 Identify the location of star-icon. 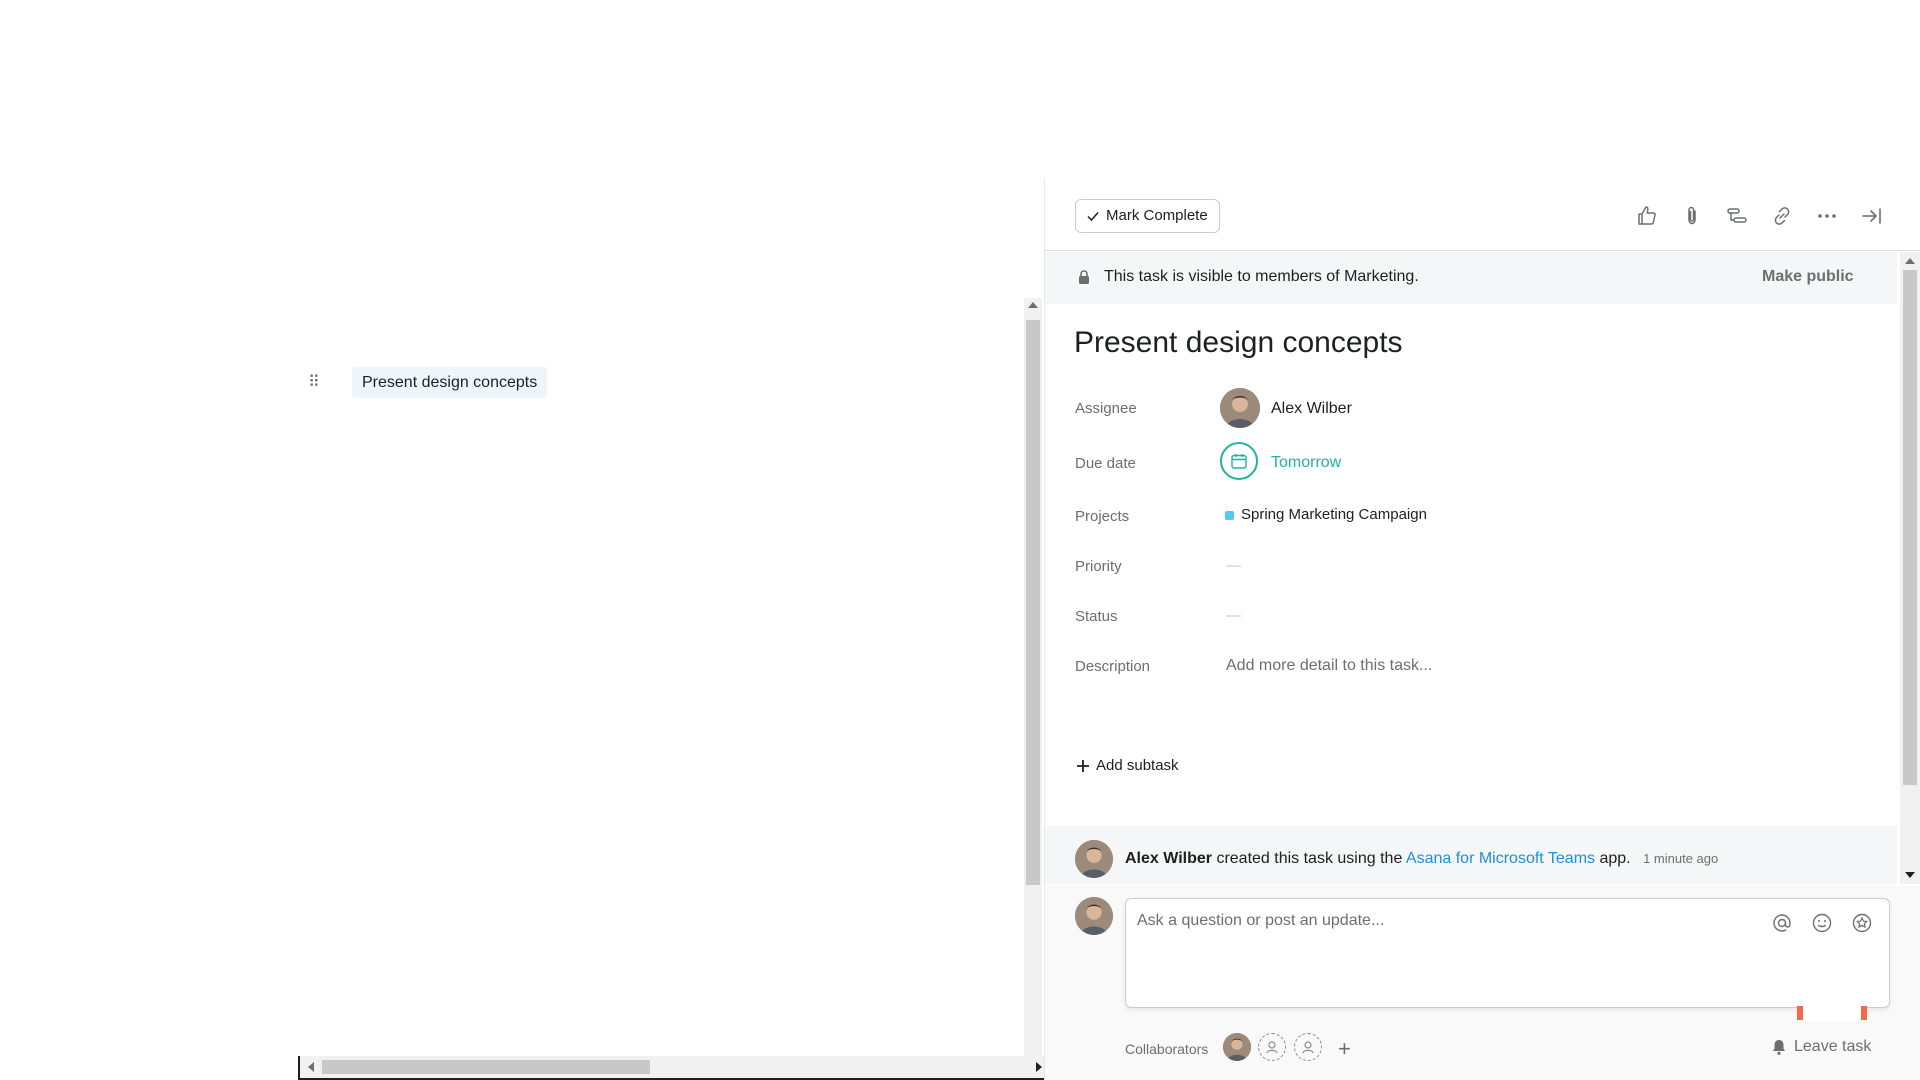
(1862, 923).